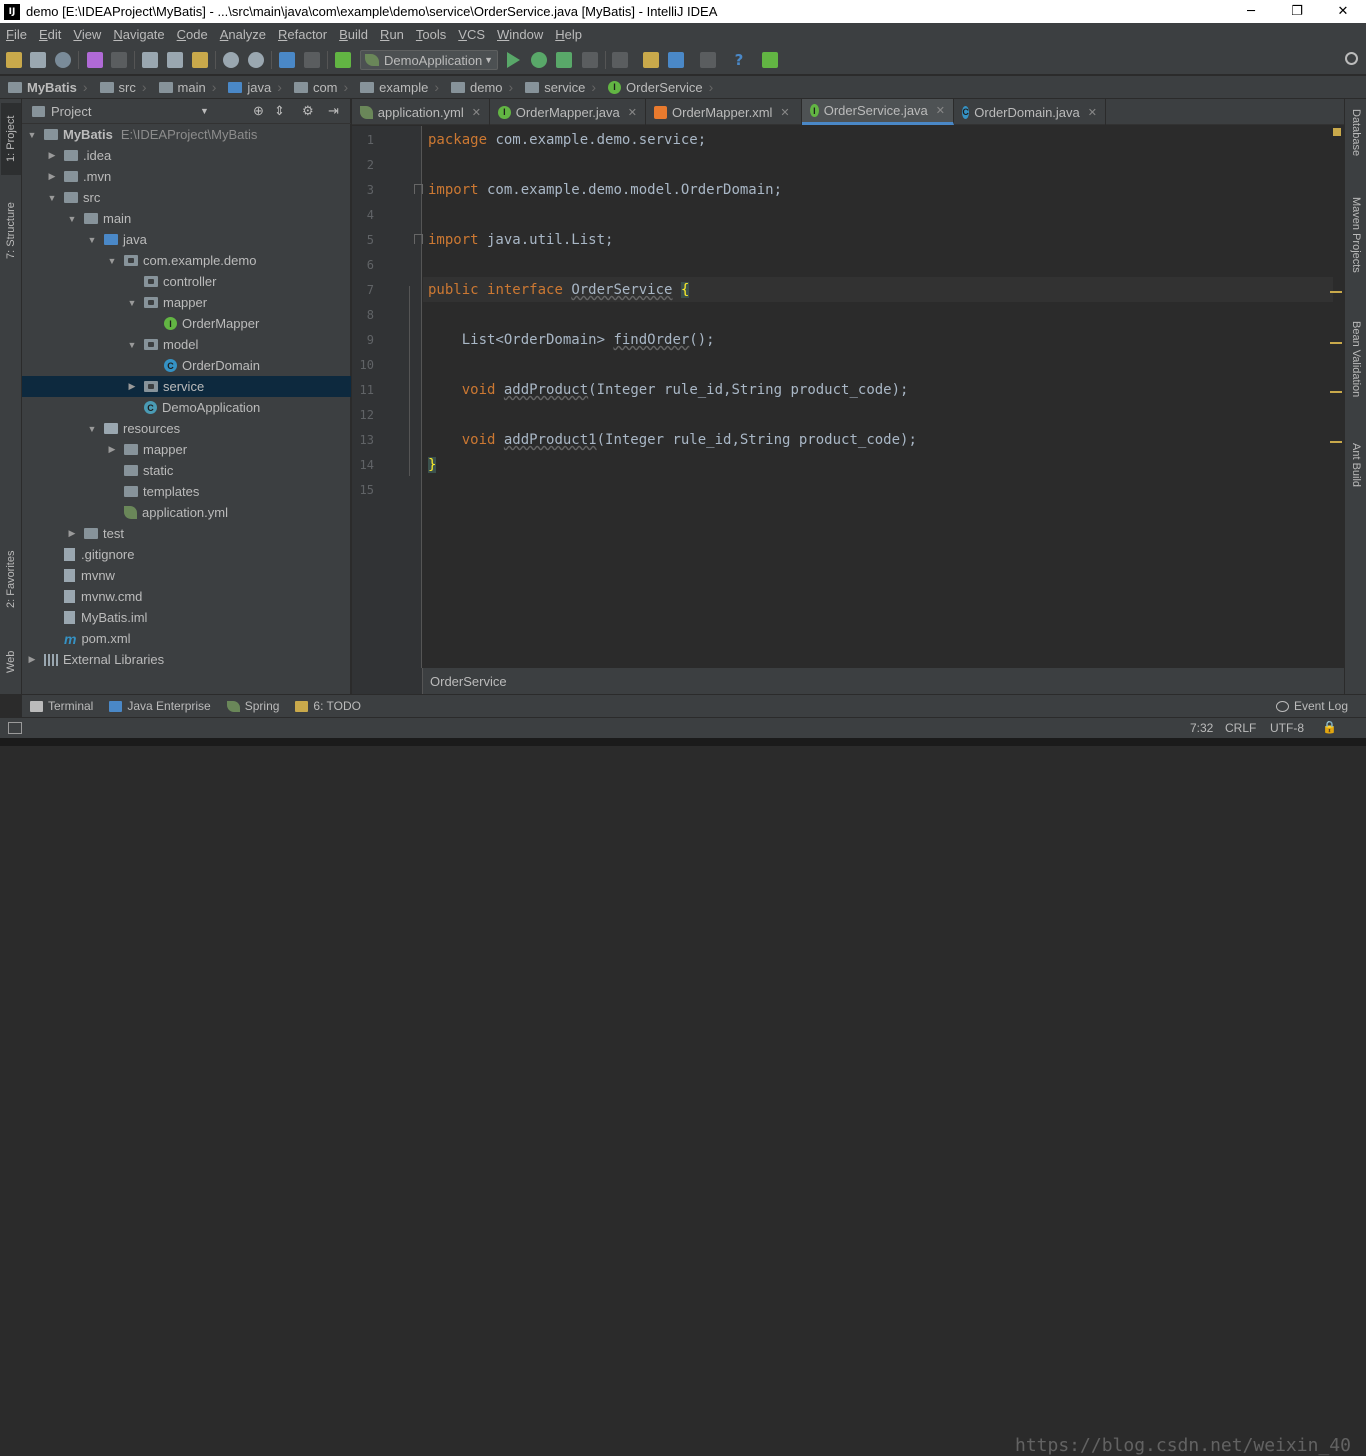  Describe the element at coordinates (14, 60) in the screenshot. I see `open-folder-icon` at that location.